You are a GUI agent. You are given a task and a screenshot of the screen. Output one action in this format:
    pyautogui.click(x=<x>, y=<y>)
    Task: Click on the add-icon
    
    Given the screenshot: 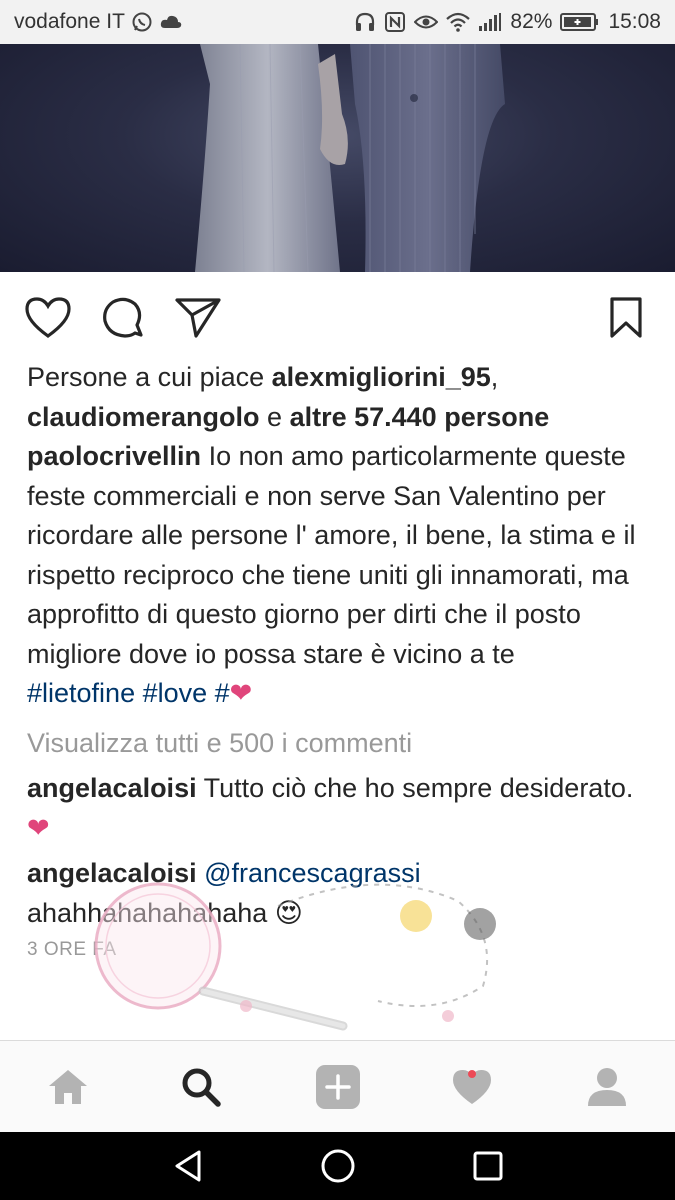 What is the action you would take?
    pyautogui.click(x=338, y=1087)
    